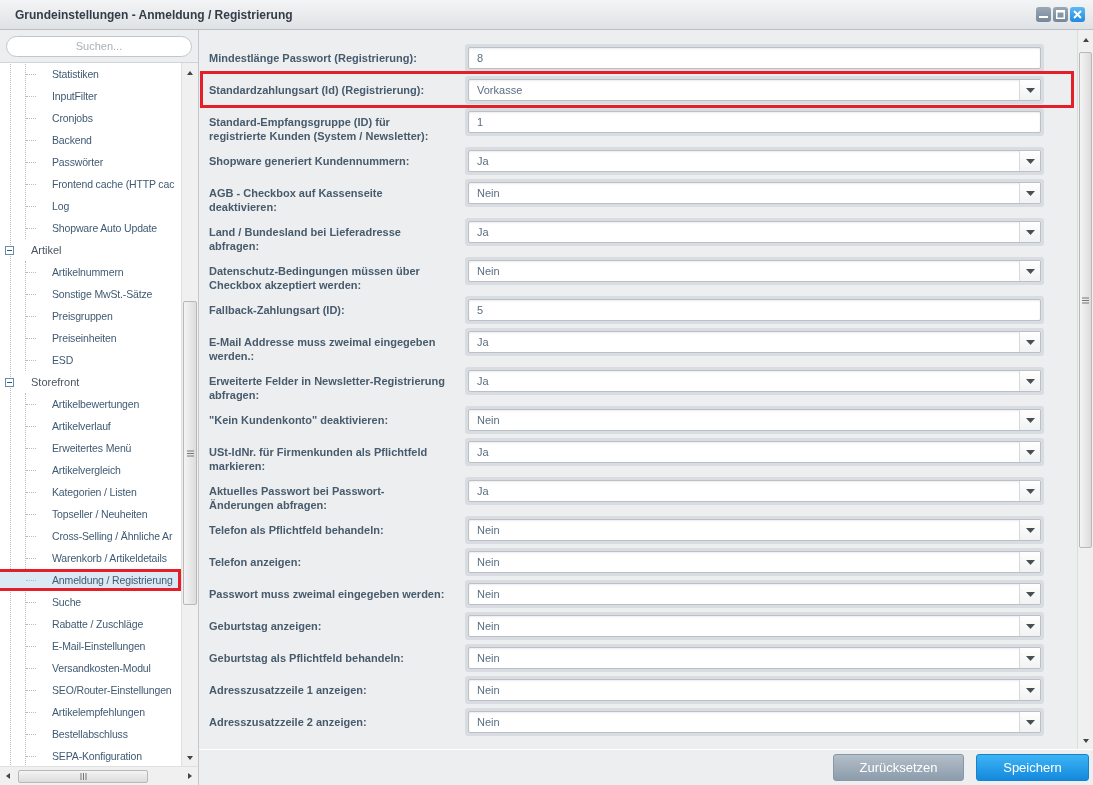 Image resolution: width=1093 pixels, height=785 pixels. What do you see at coordinates (754, 122) in the screenshot?
I see `input-field: 1` at bounding box center [754, 122].